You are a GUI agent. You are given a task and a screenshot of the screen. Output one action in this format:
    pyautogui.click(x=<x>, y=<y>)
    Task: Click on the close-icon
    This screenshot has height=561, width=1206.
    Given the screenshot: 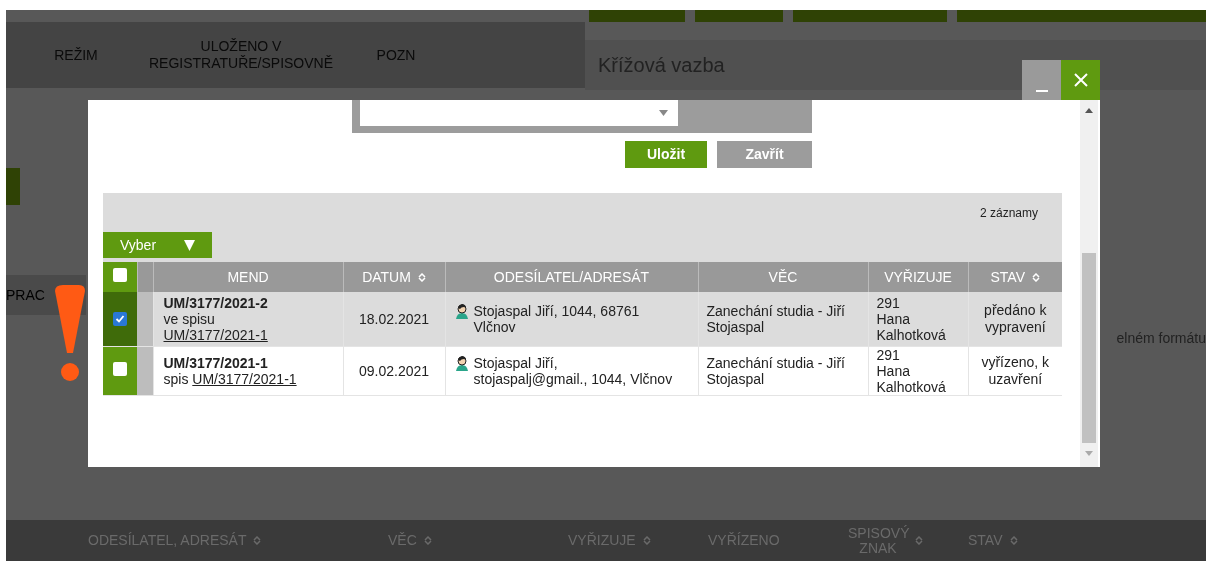 What is the action you would take?
    pyautogui.click(x=1080, y=80)
    